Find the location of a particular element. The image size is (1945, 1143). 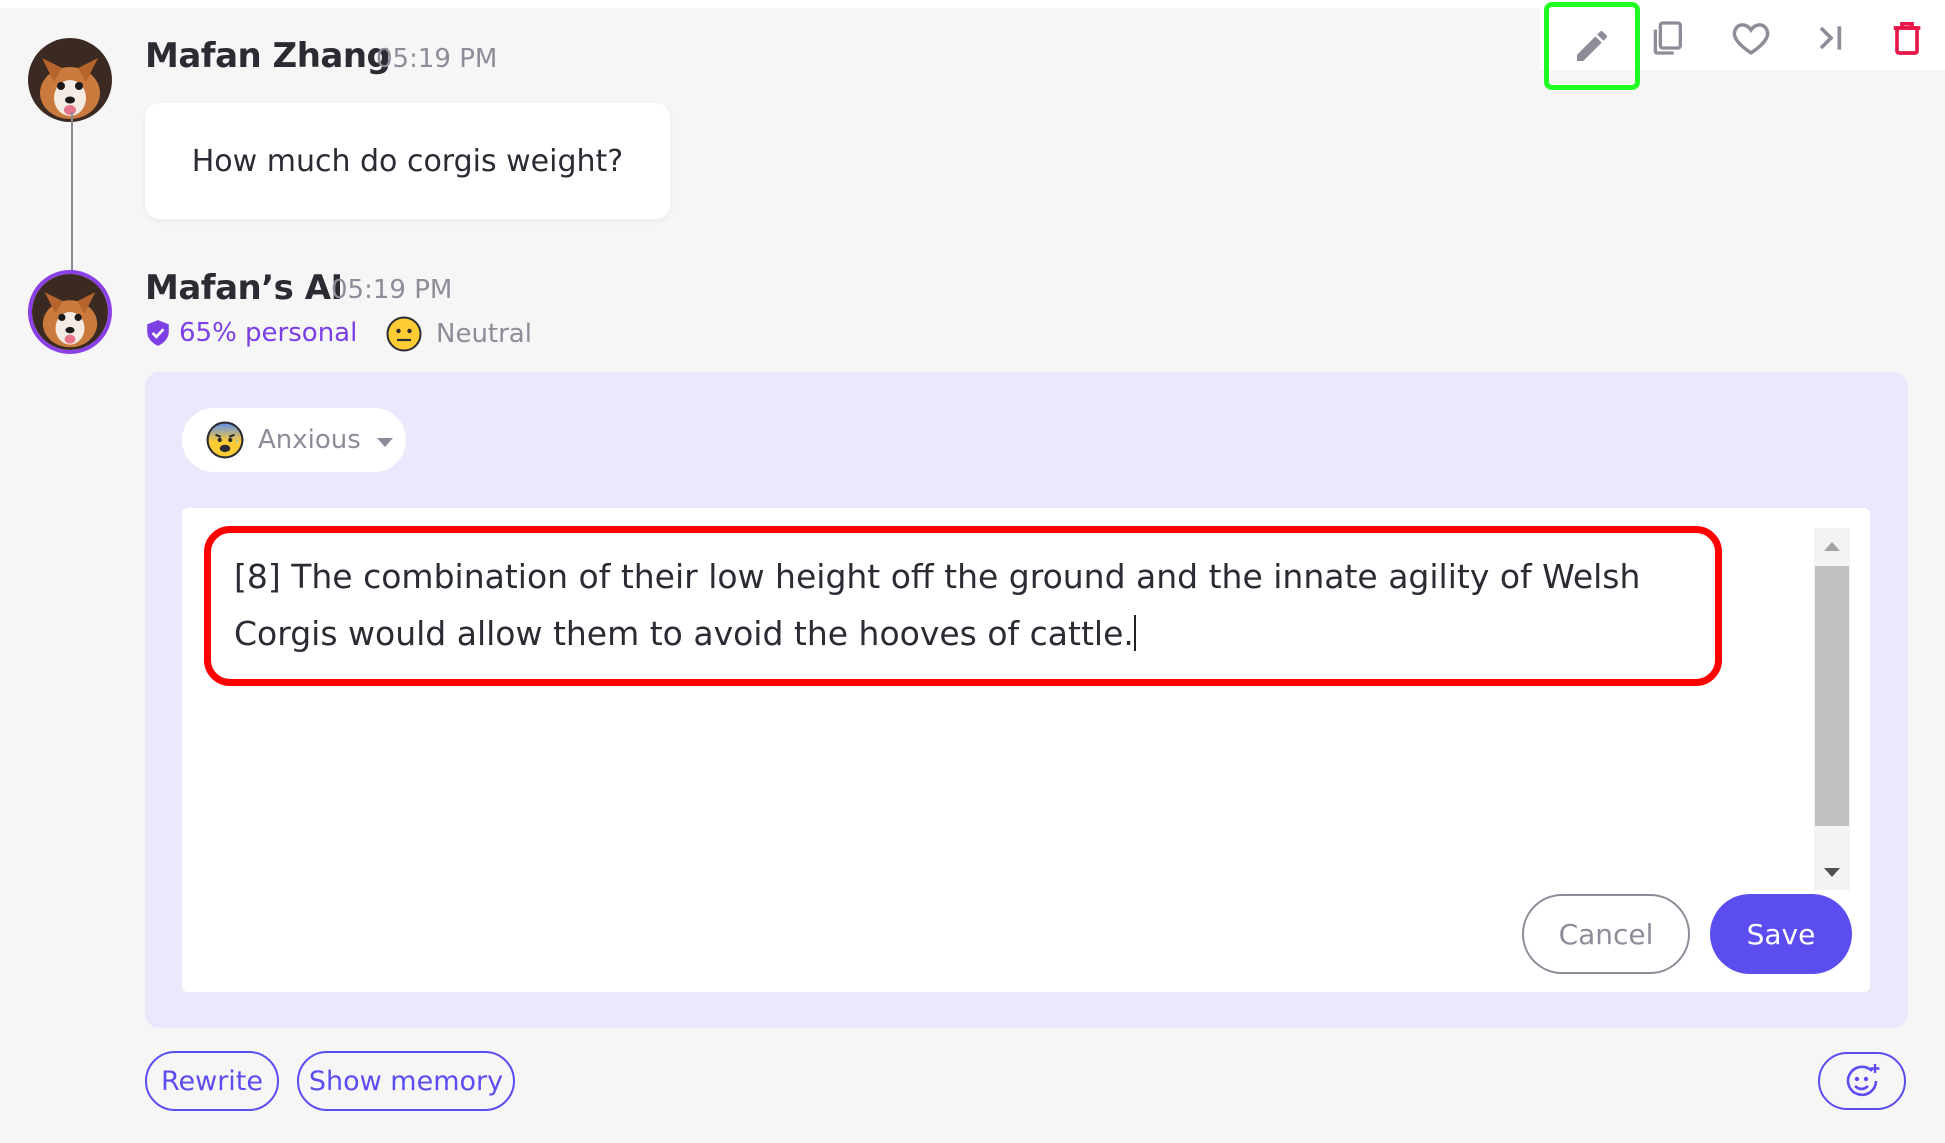

copy-button is located at coordinates (1667, 38).